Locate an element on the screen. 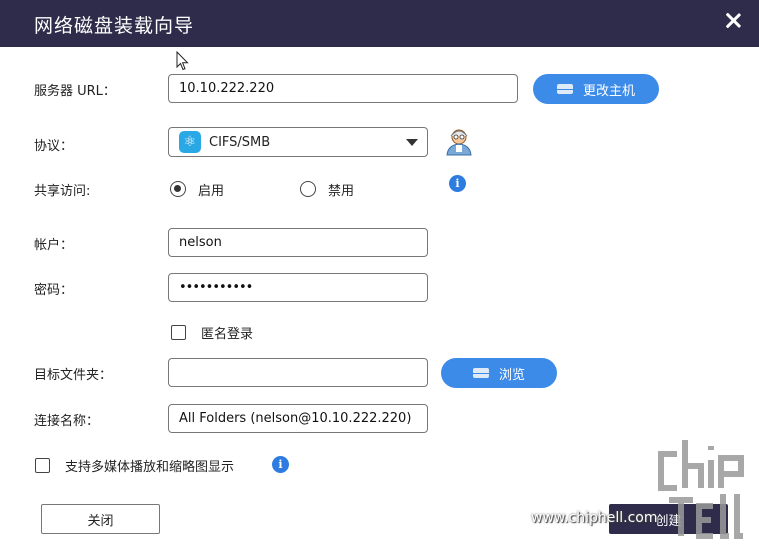  multimedia-info-icon: i is located at coordinates (280, 464).